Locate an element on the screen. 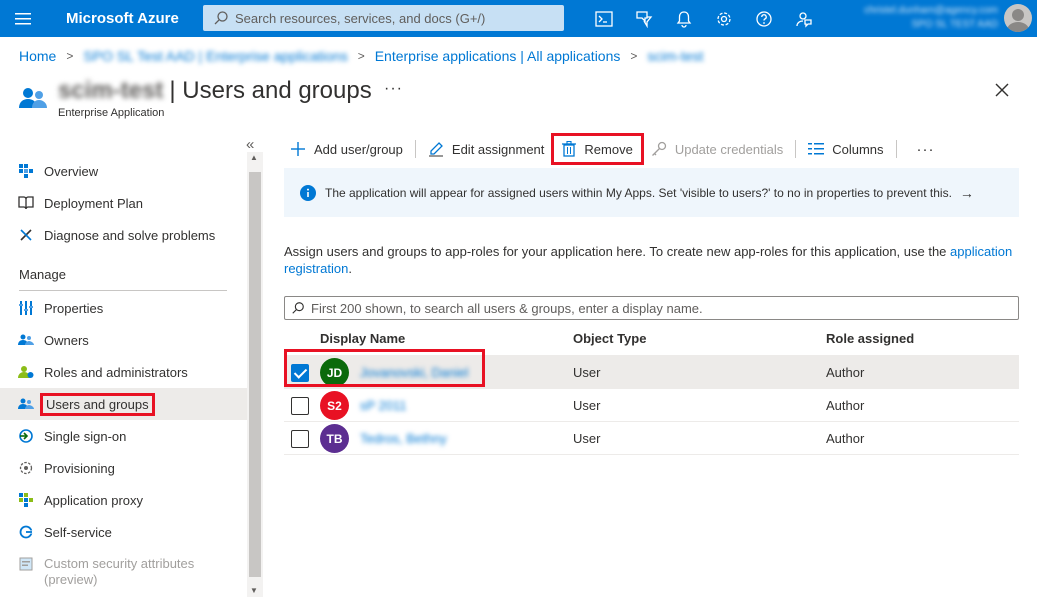  breadcrumb-app: scim-test is located at coordinates (675, 56).